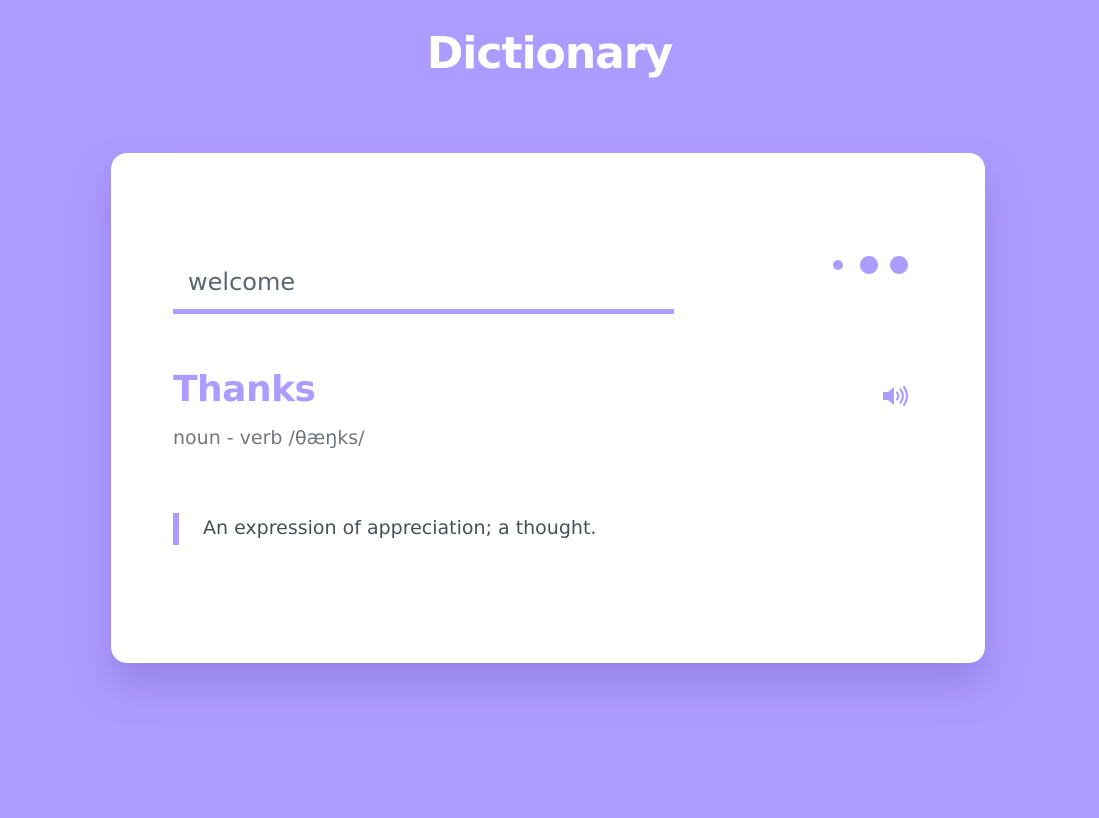 This screenshot has height=818, width=1099. I want to click on search-input, so click(423, 282).